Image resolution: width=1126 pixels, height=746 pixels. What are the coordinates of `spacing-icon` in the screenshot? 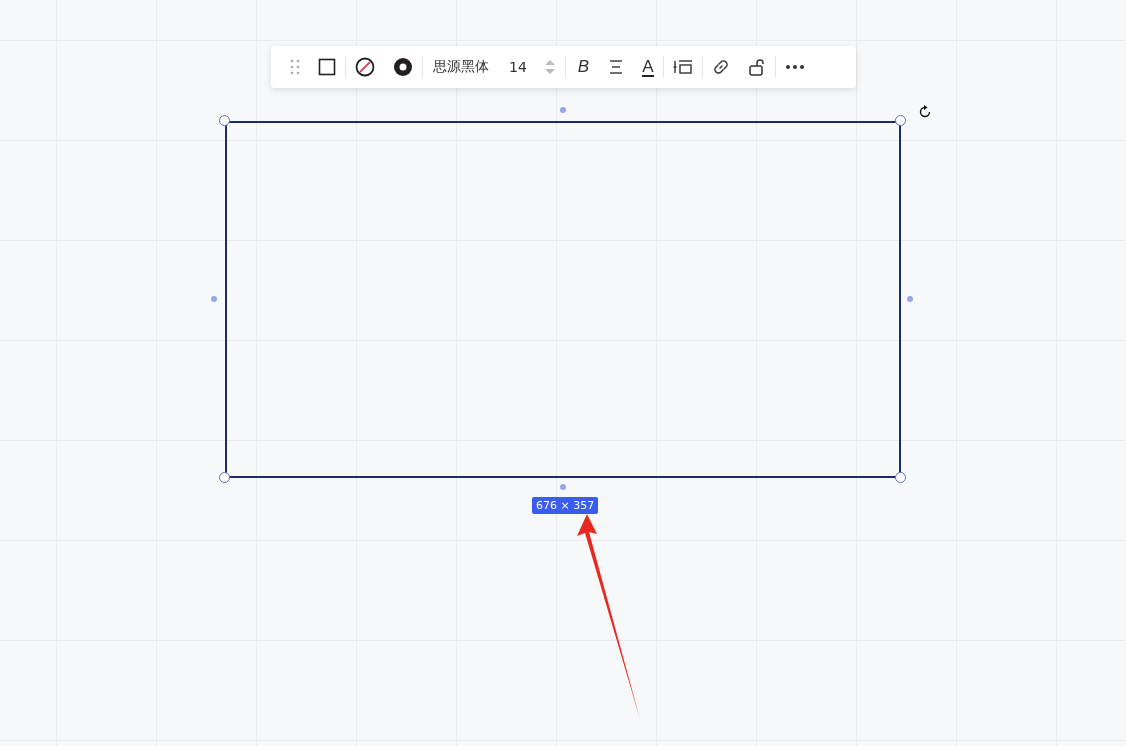 It's located at (682, 67).